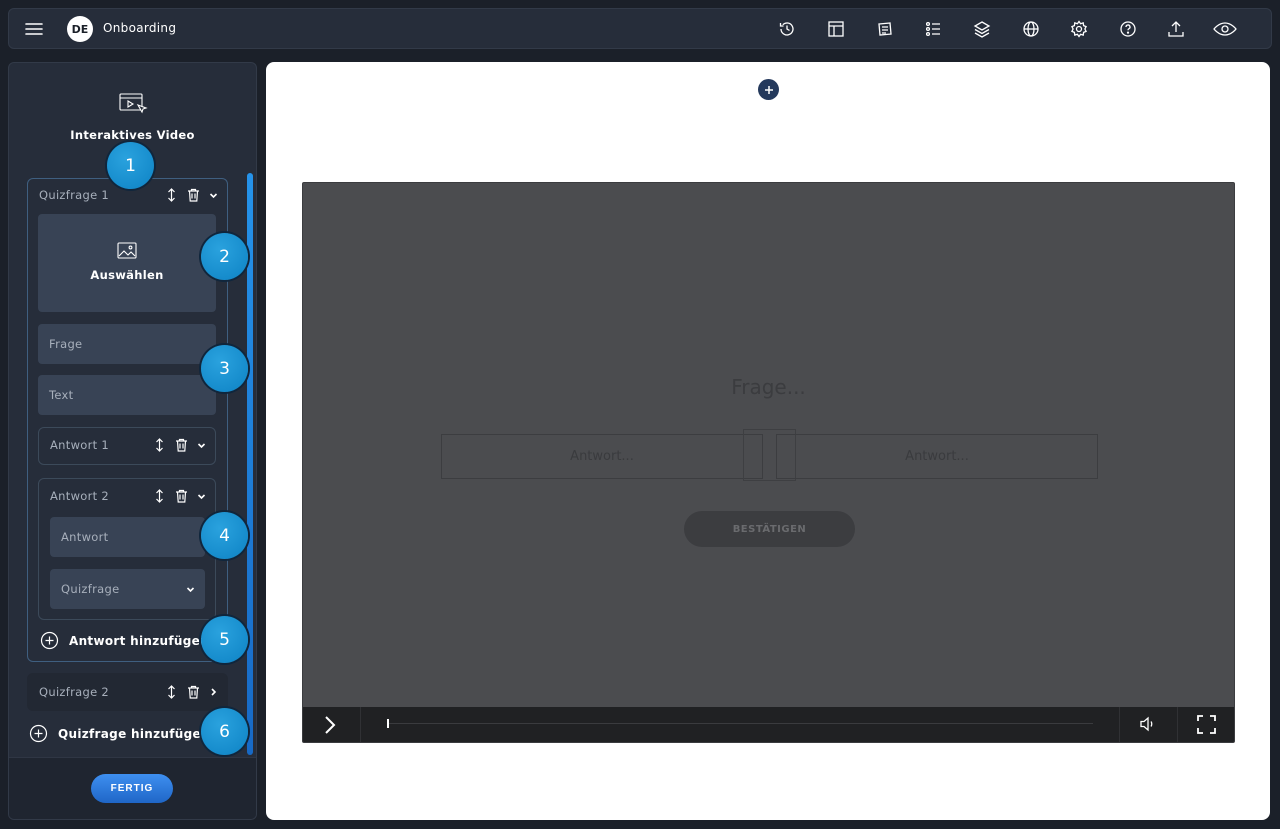 This screenshot has width=1280, height=829. I want to click on top-bar: DE Onboarding, so click(640, 28).